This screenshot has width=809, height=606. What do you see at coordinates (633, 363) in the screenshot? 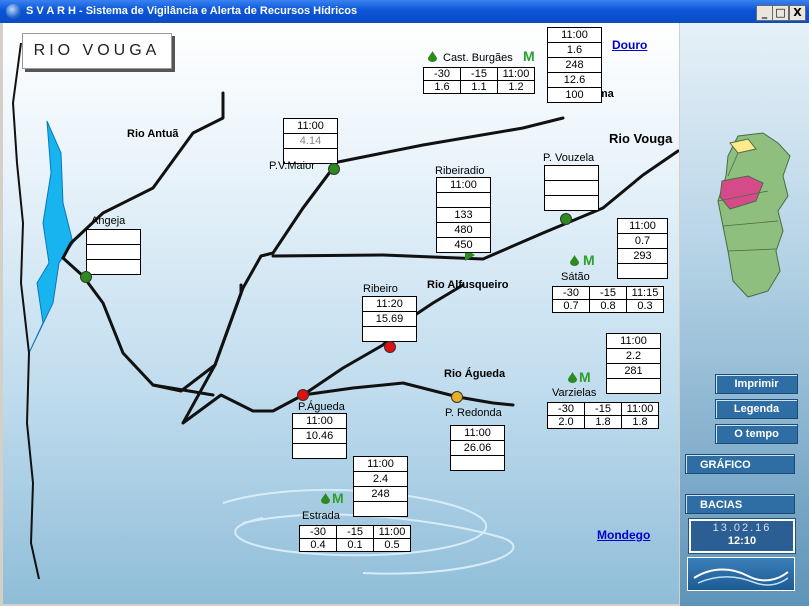
I see `data-box-varzielas: 11:00 2.2 281` at bounding box center [633, 363].